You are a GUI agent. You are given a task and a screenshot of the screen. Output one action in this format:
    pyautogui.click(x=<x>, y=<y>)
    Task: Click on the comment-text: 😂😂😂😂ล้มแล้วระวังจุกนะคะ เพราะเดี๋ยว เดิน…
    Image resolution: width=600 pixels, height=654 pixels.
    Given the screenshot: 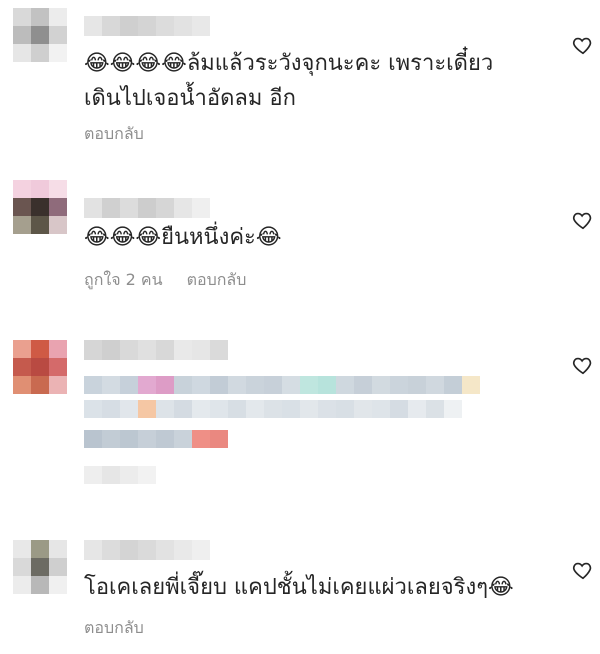 What is the action you would take?
    pyautogui.click(x=289, y=81)
    